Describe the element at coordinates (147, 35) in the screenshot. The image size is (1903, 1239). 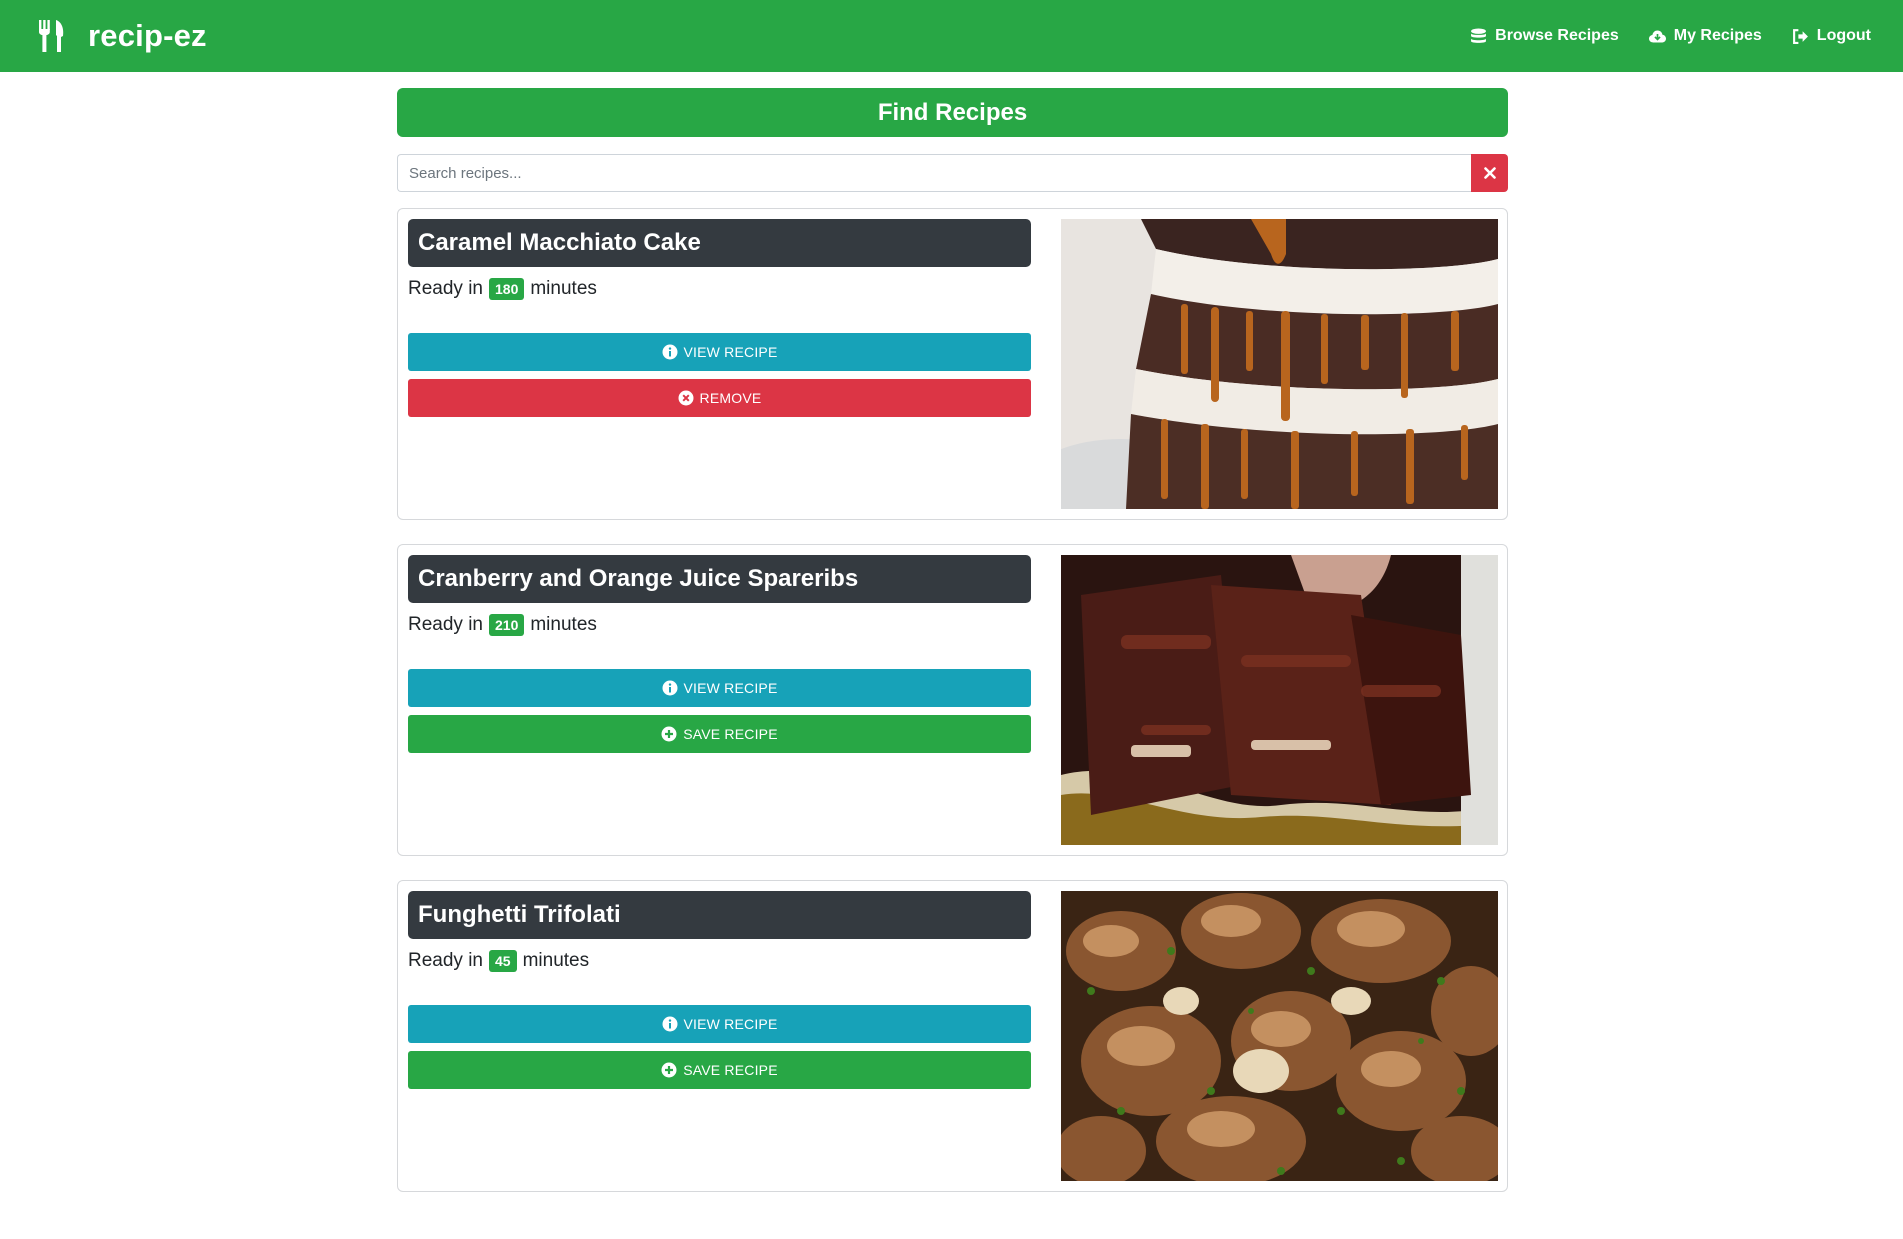
I see `brand-name: recip-ez` at that location.